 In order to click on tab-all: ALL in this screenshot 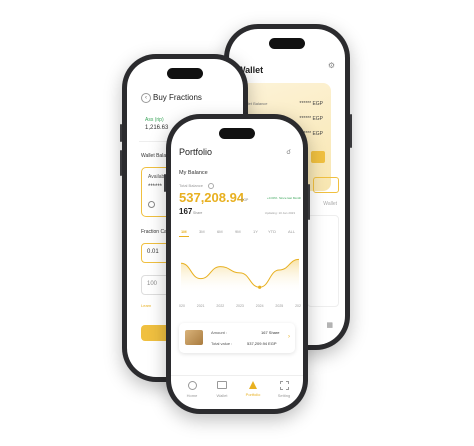, I will do `click(291, 231)`.